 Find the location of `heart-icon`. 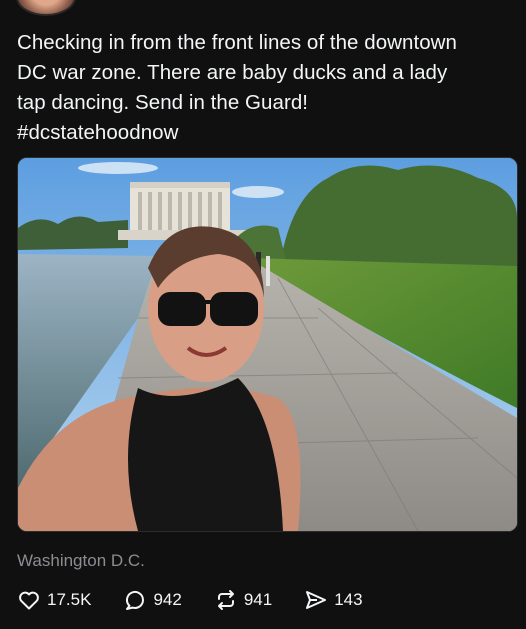

heart-icon is located at coordinates (29, 600).